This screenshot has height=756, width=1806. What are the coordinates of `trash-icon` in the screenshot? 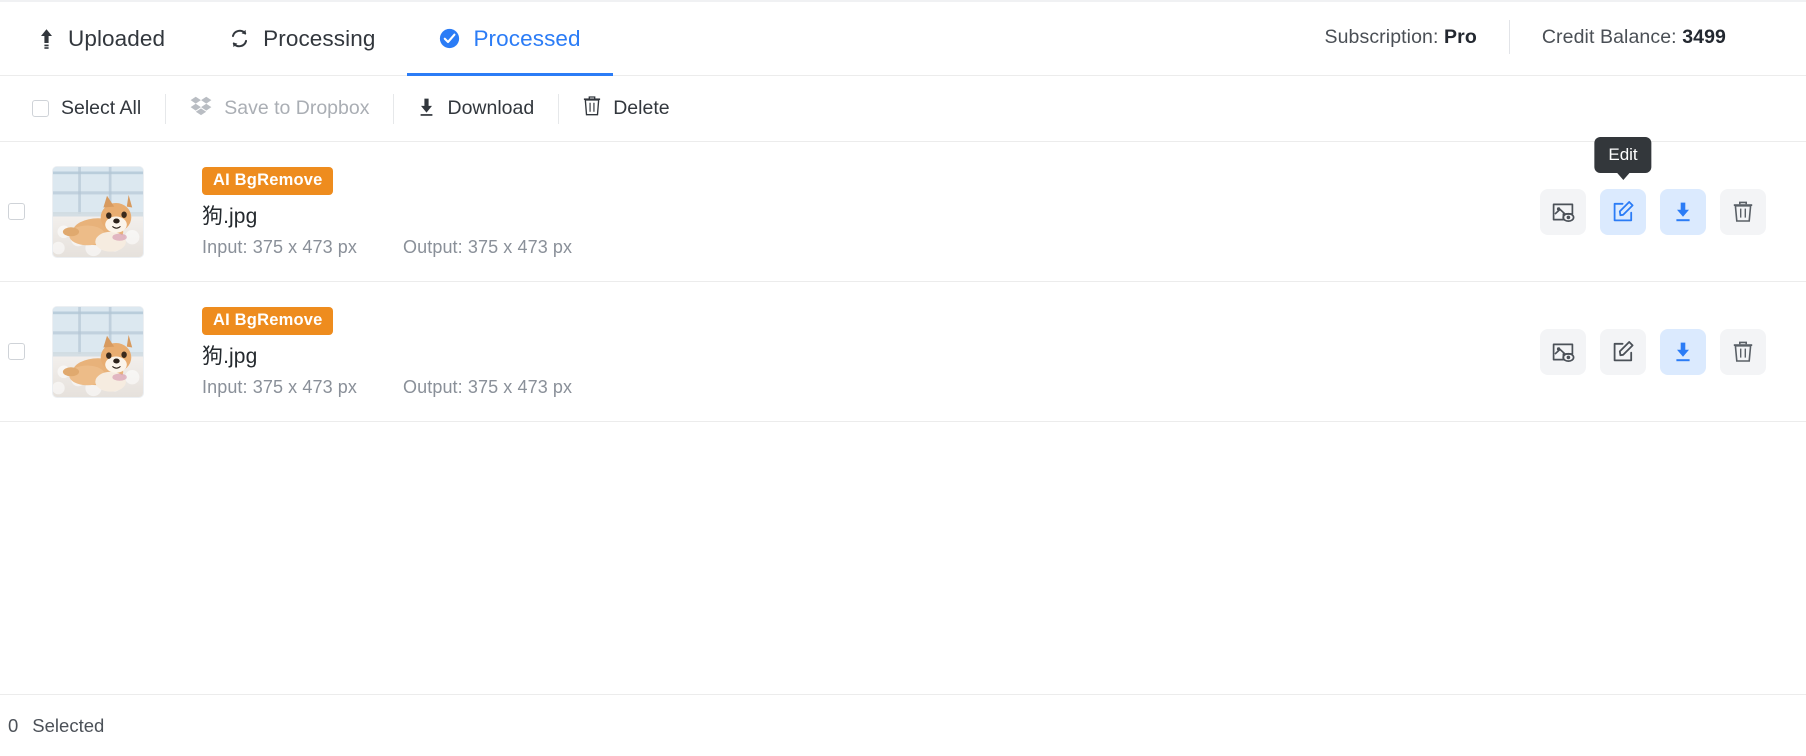 It's located at (592, 108).